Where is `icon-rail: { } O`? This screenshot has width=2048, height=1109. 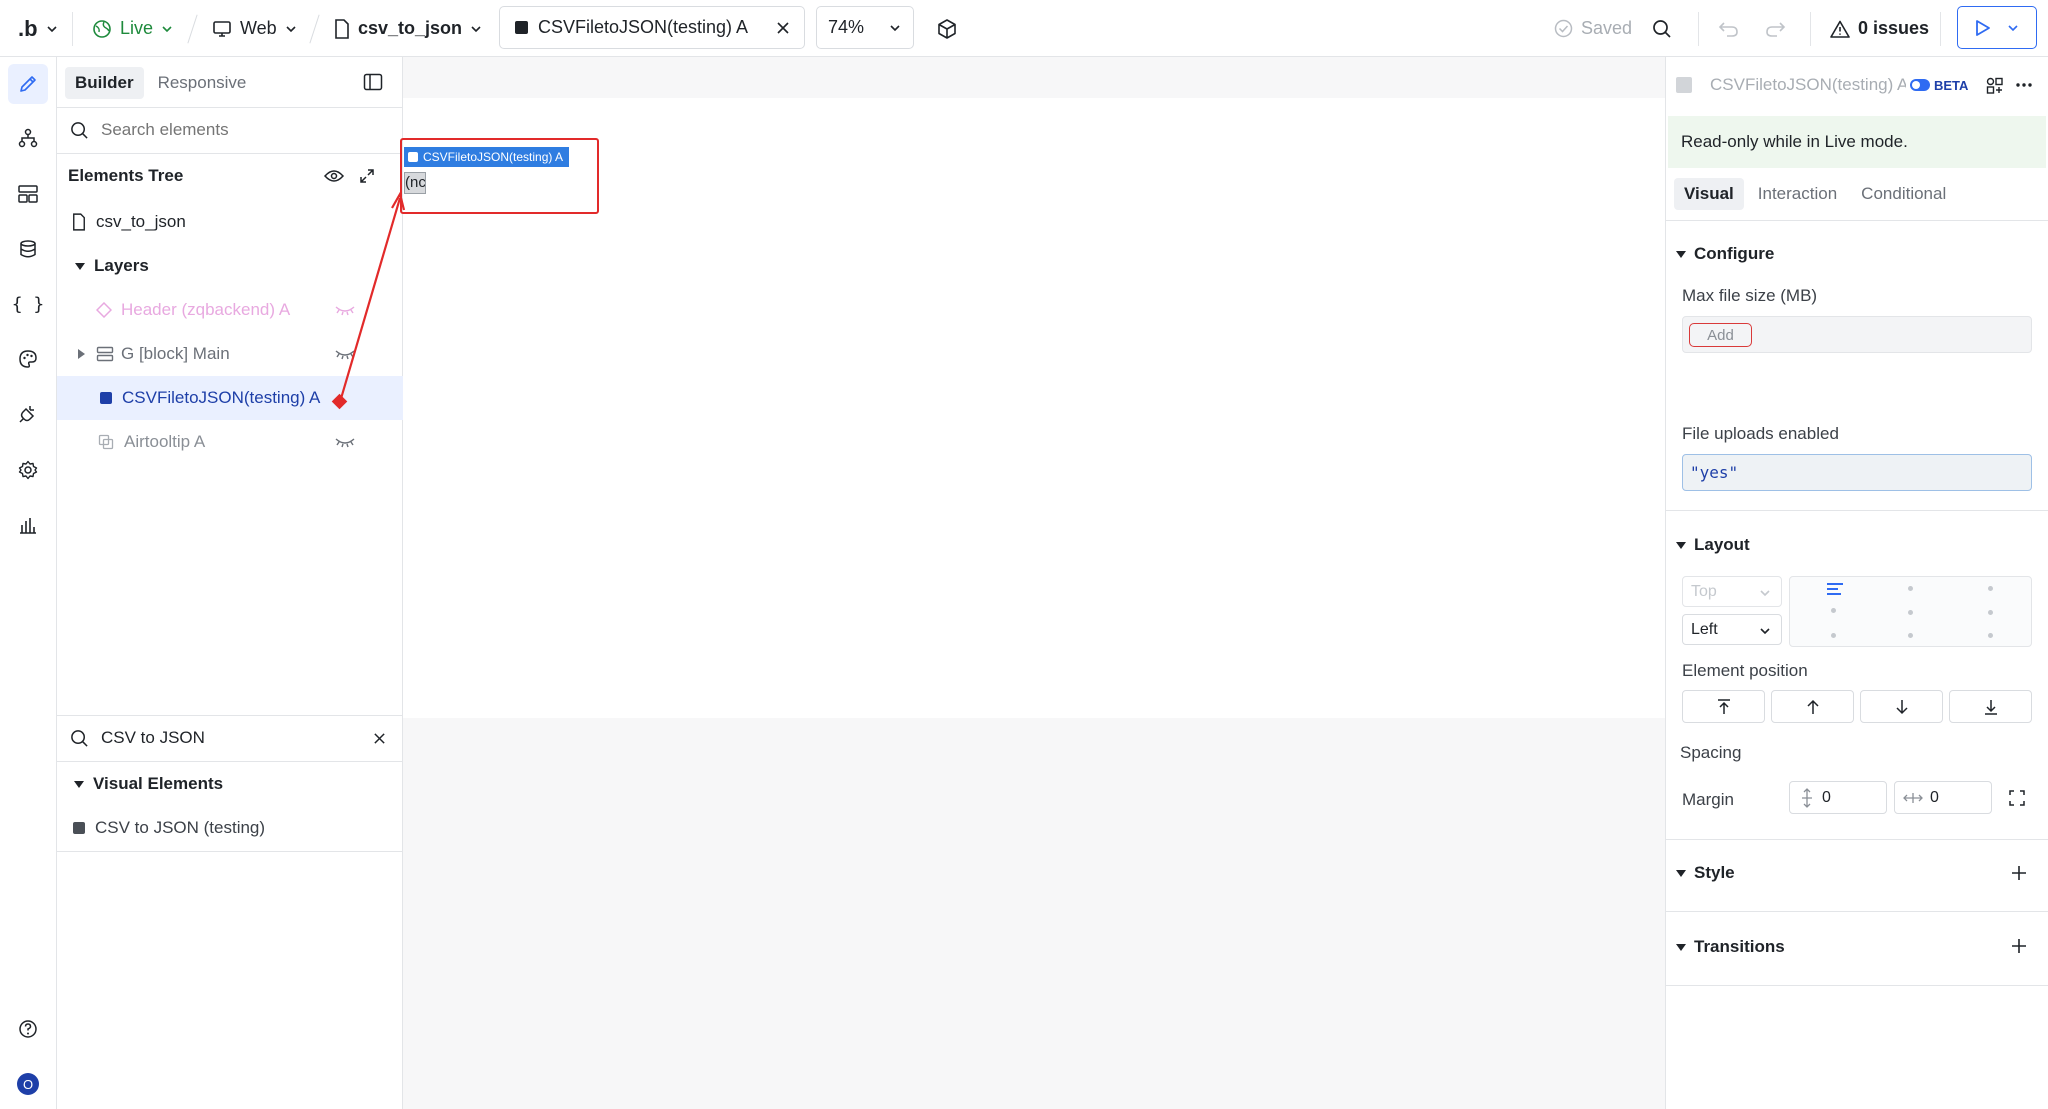
icon-rail: { } O is located at coordinates (28, 583).